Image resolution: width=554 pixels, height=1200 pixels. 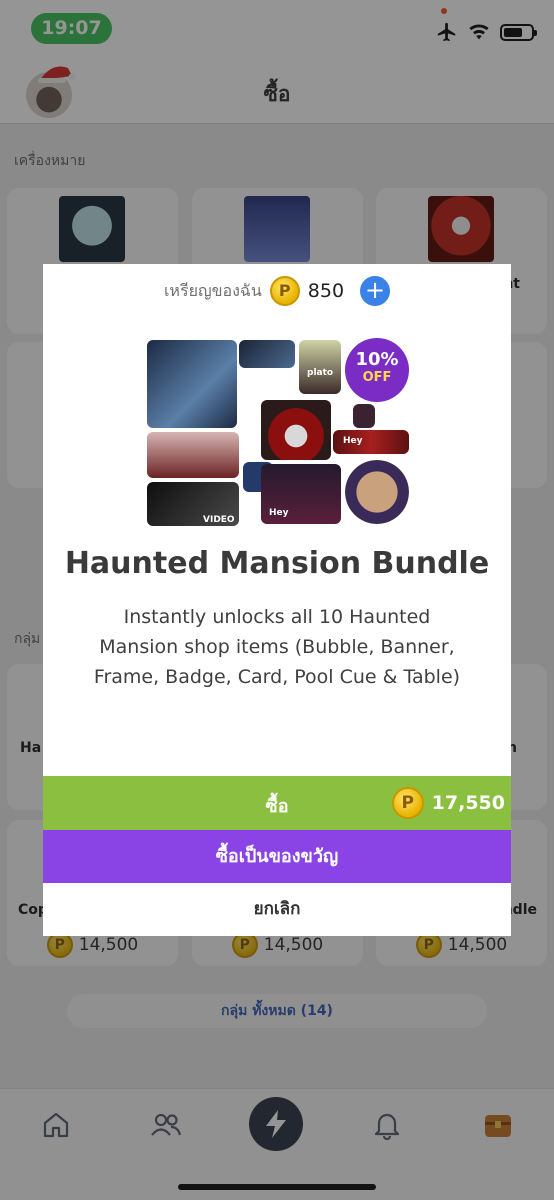 What do you see at coordinates (219, 520) in the screenshot?
I see `video-label: VIDEO` at bounding box center [219, 520].